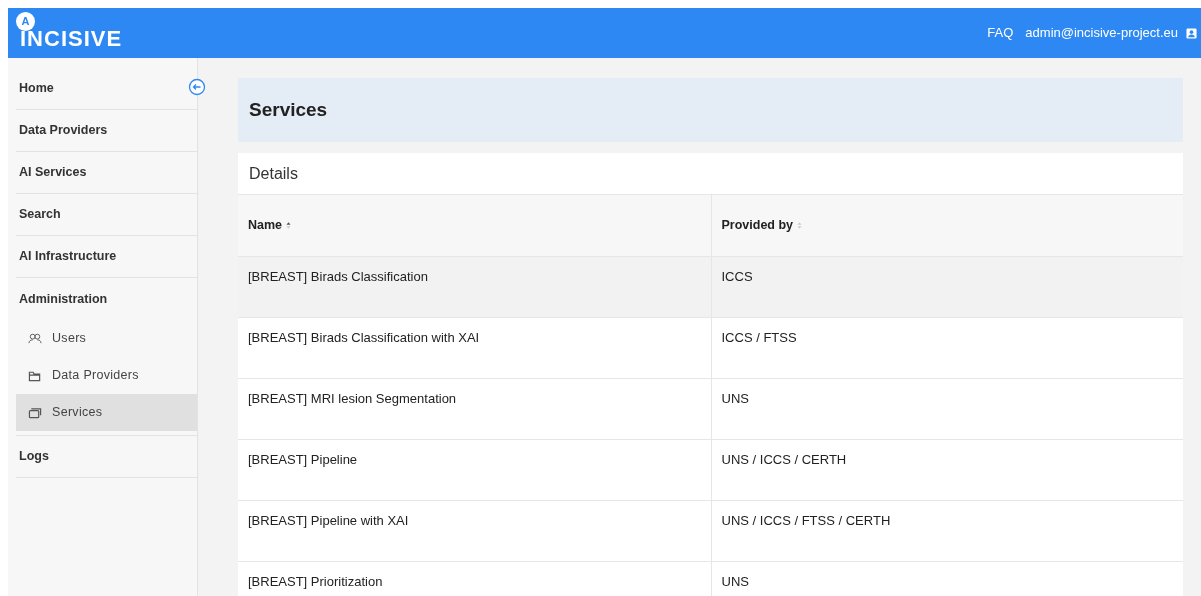 This screenshot has height=596, width=1201. Describe the element at coordinates (947, 225) in the screenshot. I see `column-header: Provided by` at that location.